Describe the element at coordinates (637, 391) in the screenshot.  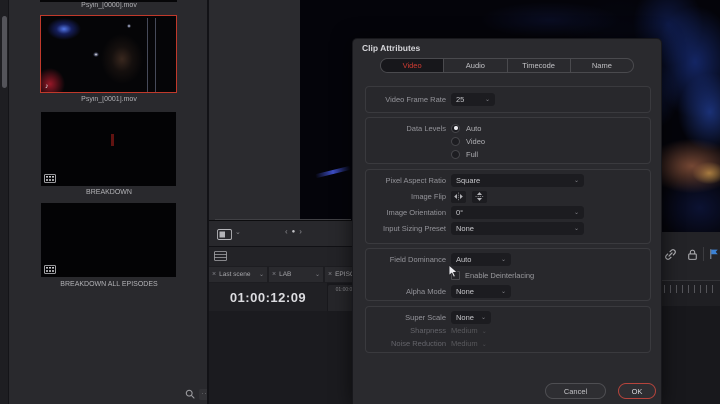
I see `ok-button: OK` at that location.